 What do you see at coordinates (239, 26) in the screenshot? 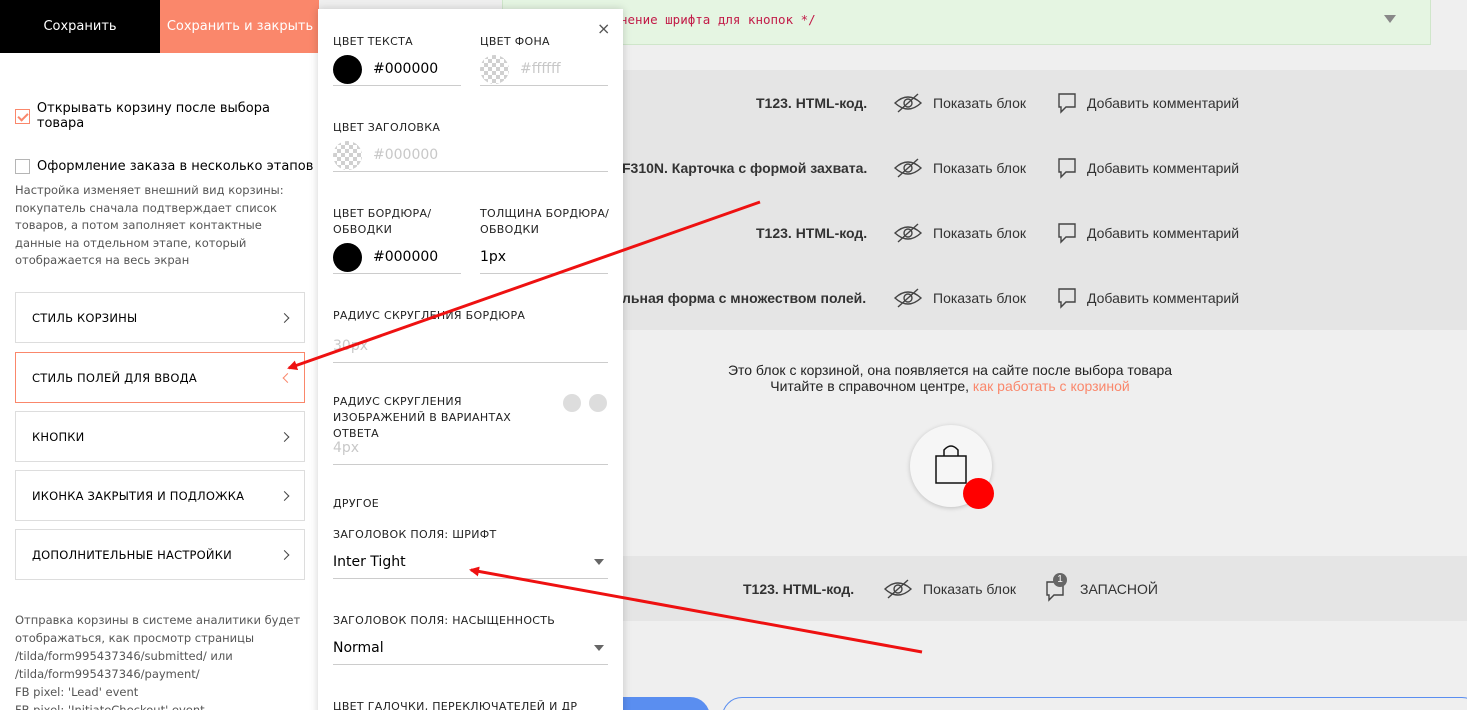
I see `save-and-close-button: Сохранить и закрыть` at bounding box center [239, 26].